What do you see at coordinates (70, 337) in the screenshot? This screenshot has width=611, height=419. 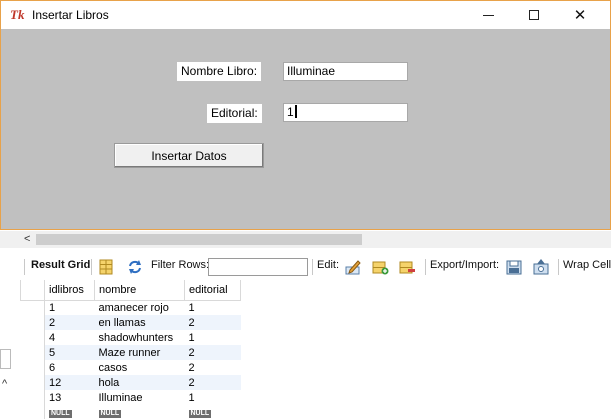 I see `cell-idlibros: 4` at bounding box center [70, 337].